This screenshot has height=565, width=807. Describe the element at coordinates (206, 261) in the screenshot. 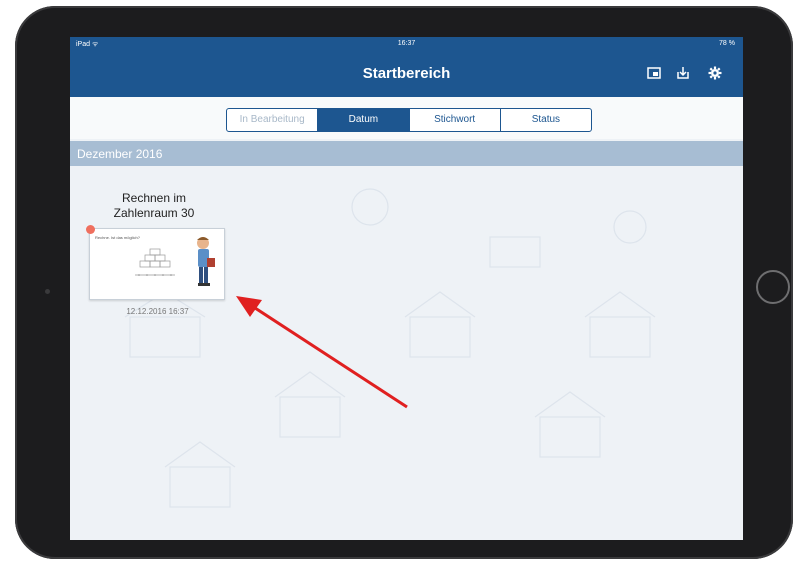

I see `child-figure-image` at that location.